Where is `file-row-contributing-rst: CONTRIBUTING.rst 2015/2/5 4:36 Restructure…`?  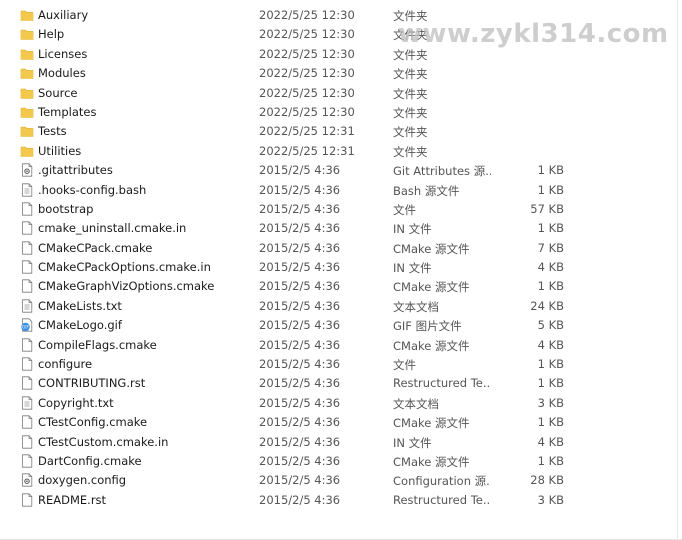 file-row-contributing-rst: CONTRIBUTING.rst 2015/2/5 4:36 Restructure… is located at coordinates (341, 383).